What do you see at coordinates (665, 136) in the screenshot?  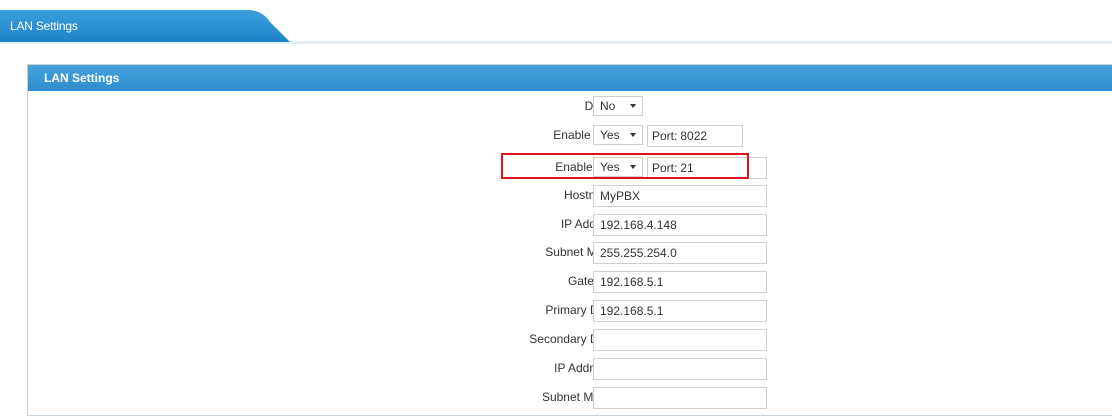 I see `ssh-port-label: Port:` at bounding box center [665, 136].